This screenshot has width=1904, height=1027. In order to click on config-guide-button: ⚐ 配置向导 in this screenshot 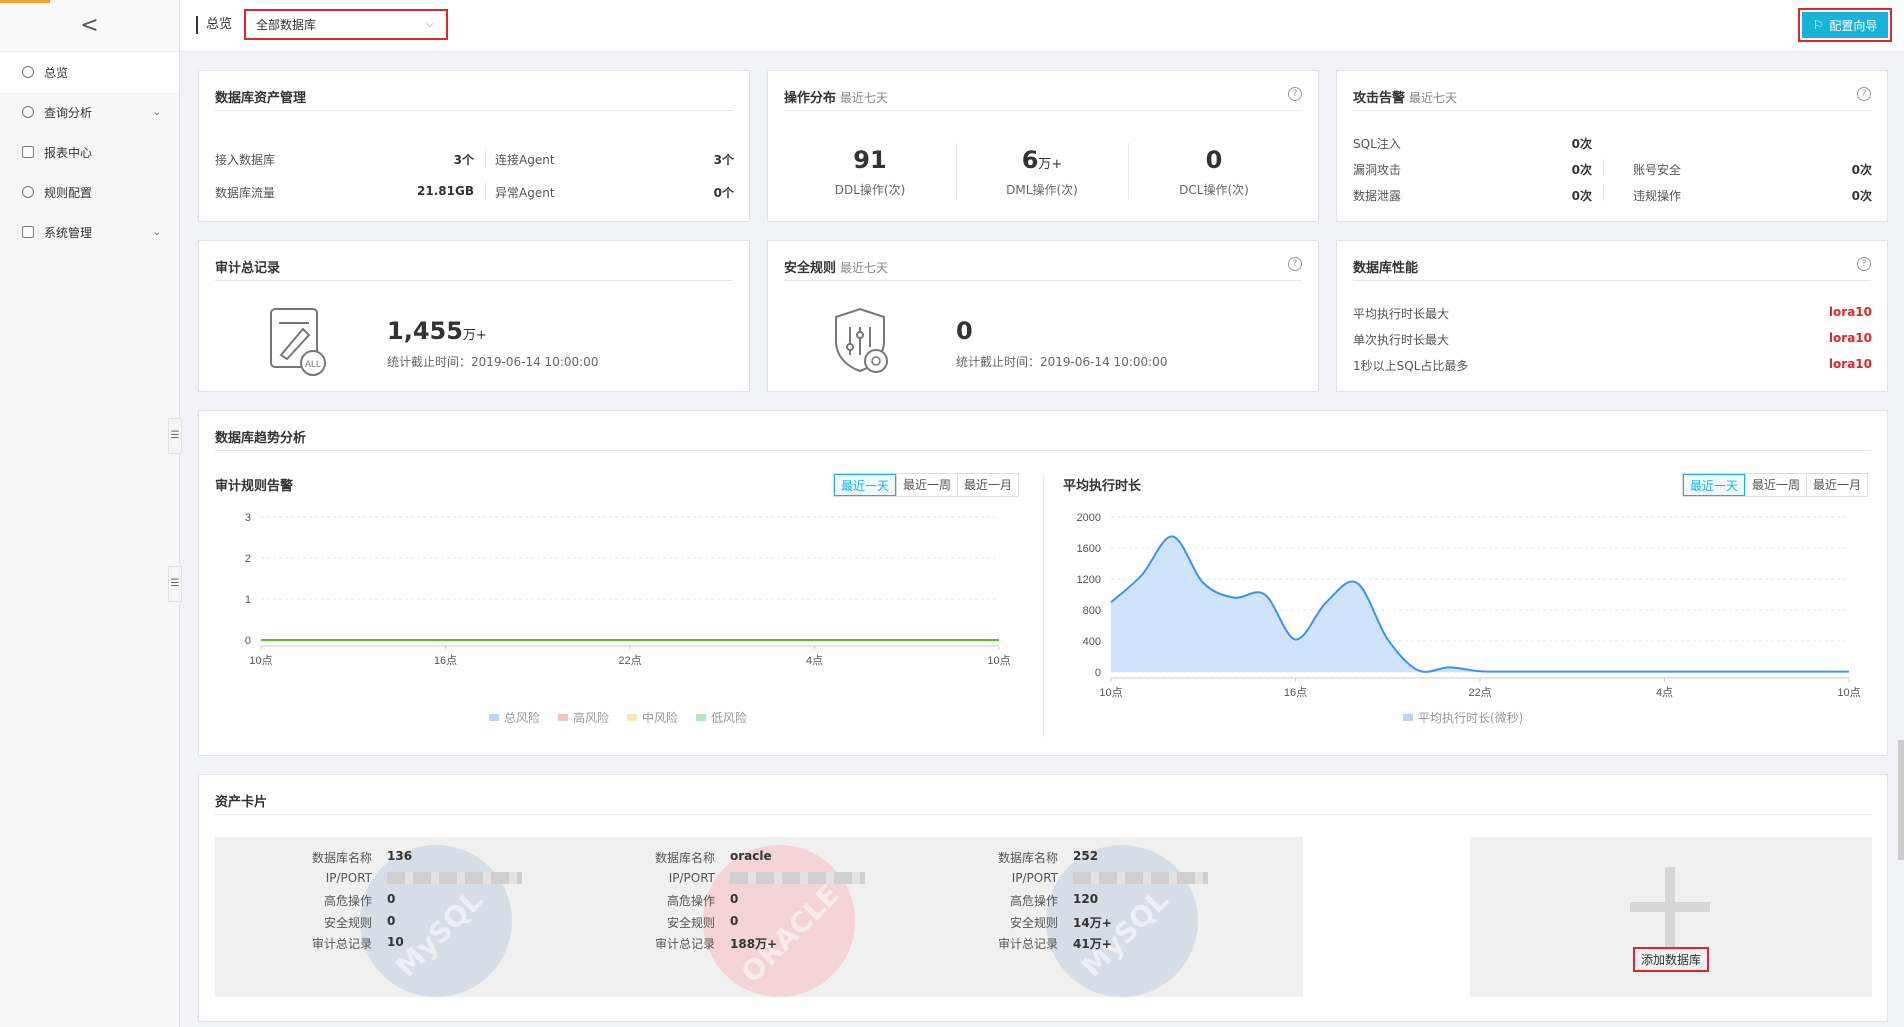, I will do `click(1845, 25)`.